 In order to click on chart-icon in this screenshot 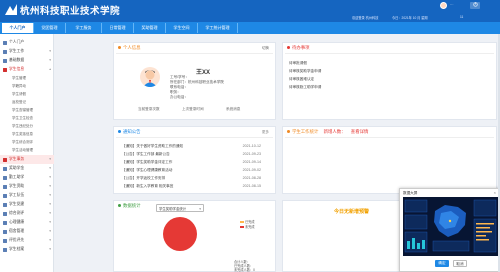, I will do `click(5, 213)`.